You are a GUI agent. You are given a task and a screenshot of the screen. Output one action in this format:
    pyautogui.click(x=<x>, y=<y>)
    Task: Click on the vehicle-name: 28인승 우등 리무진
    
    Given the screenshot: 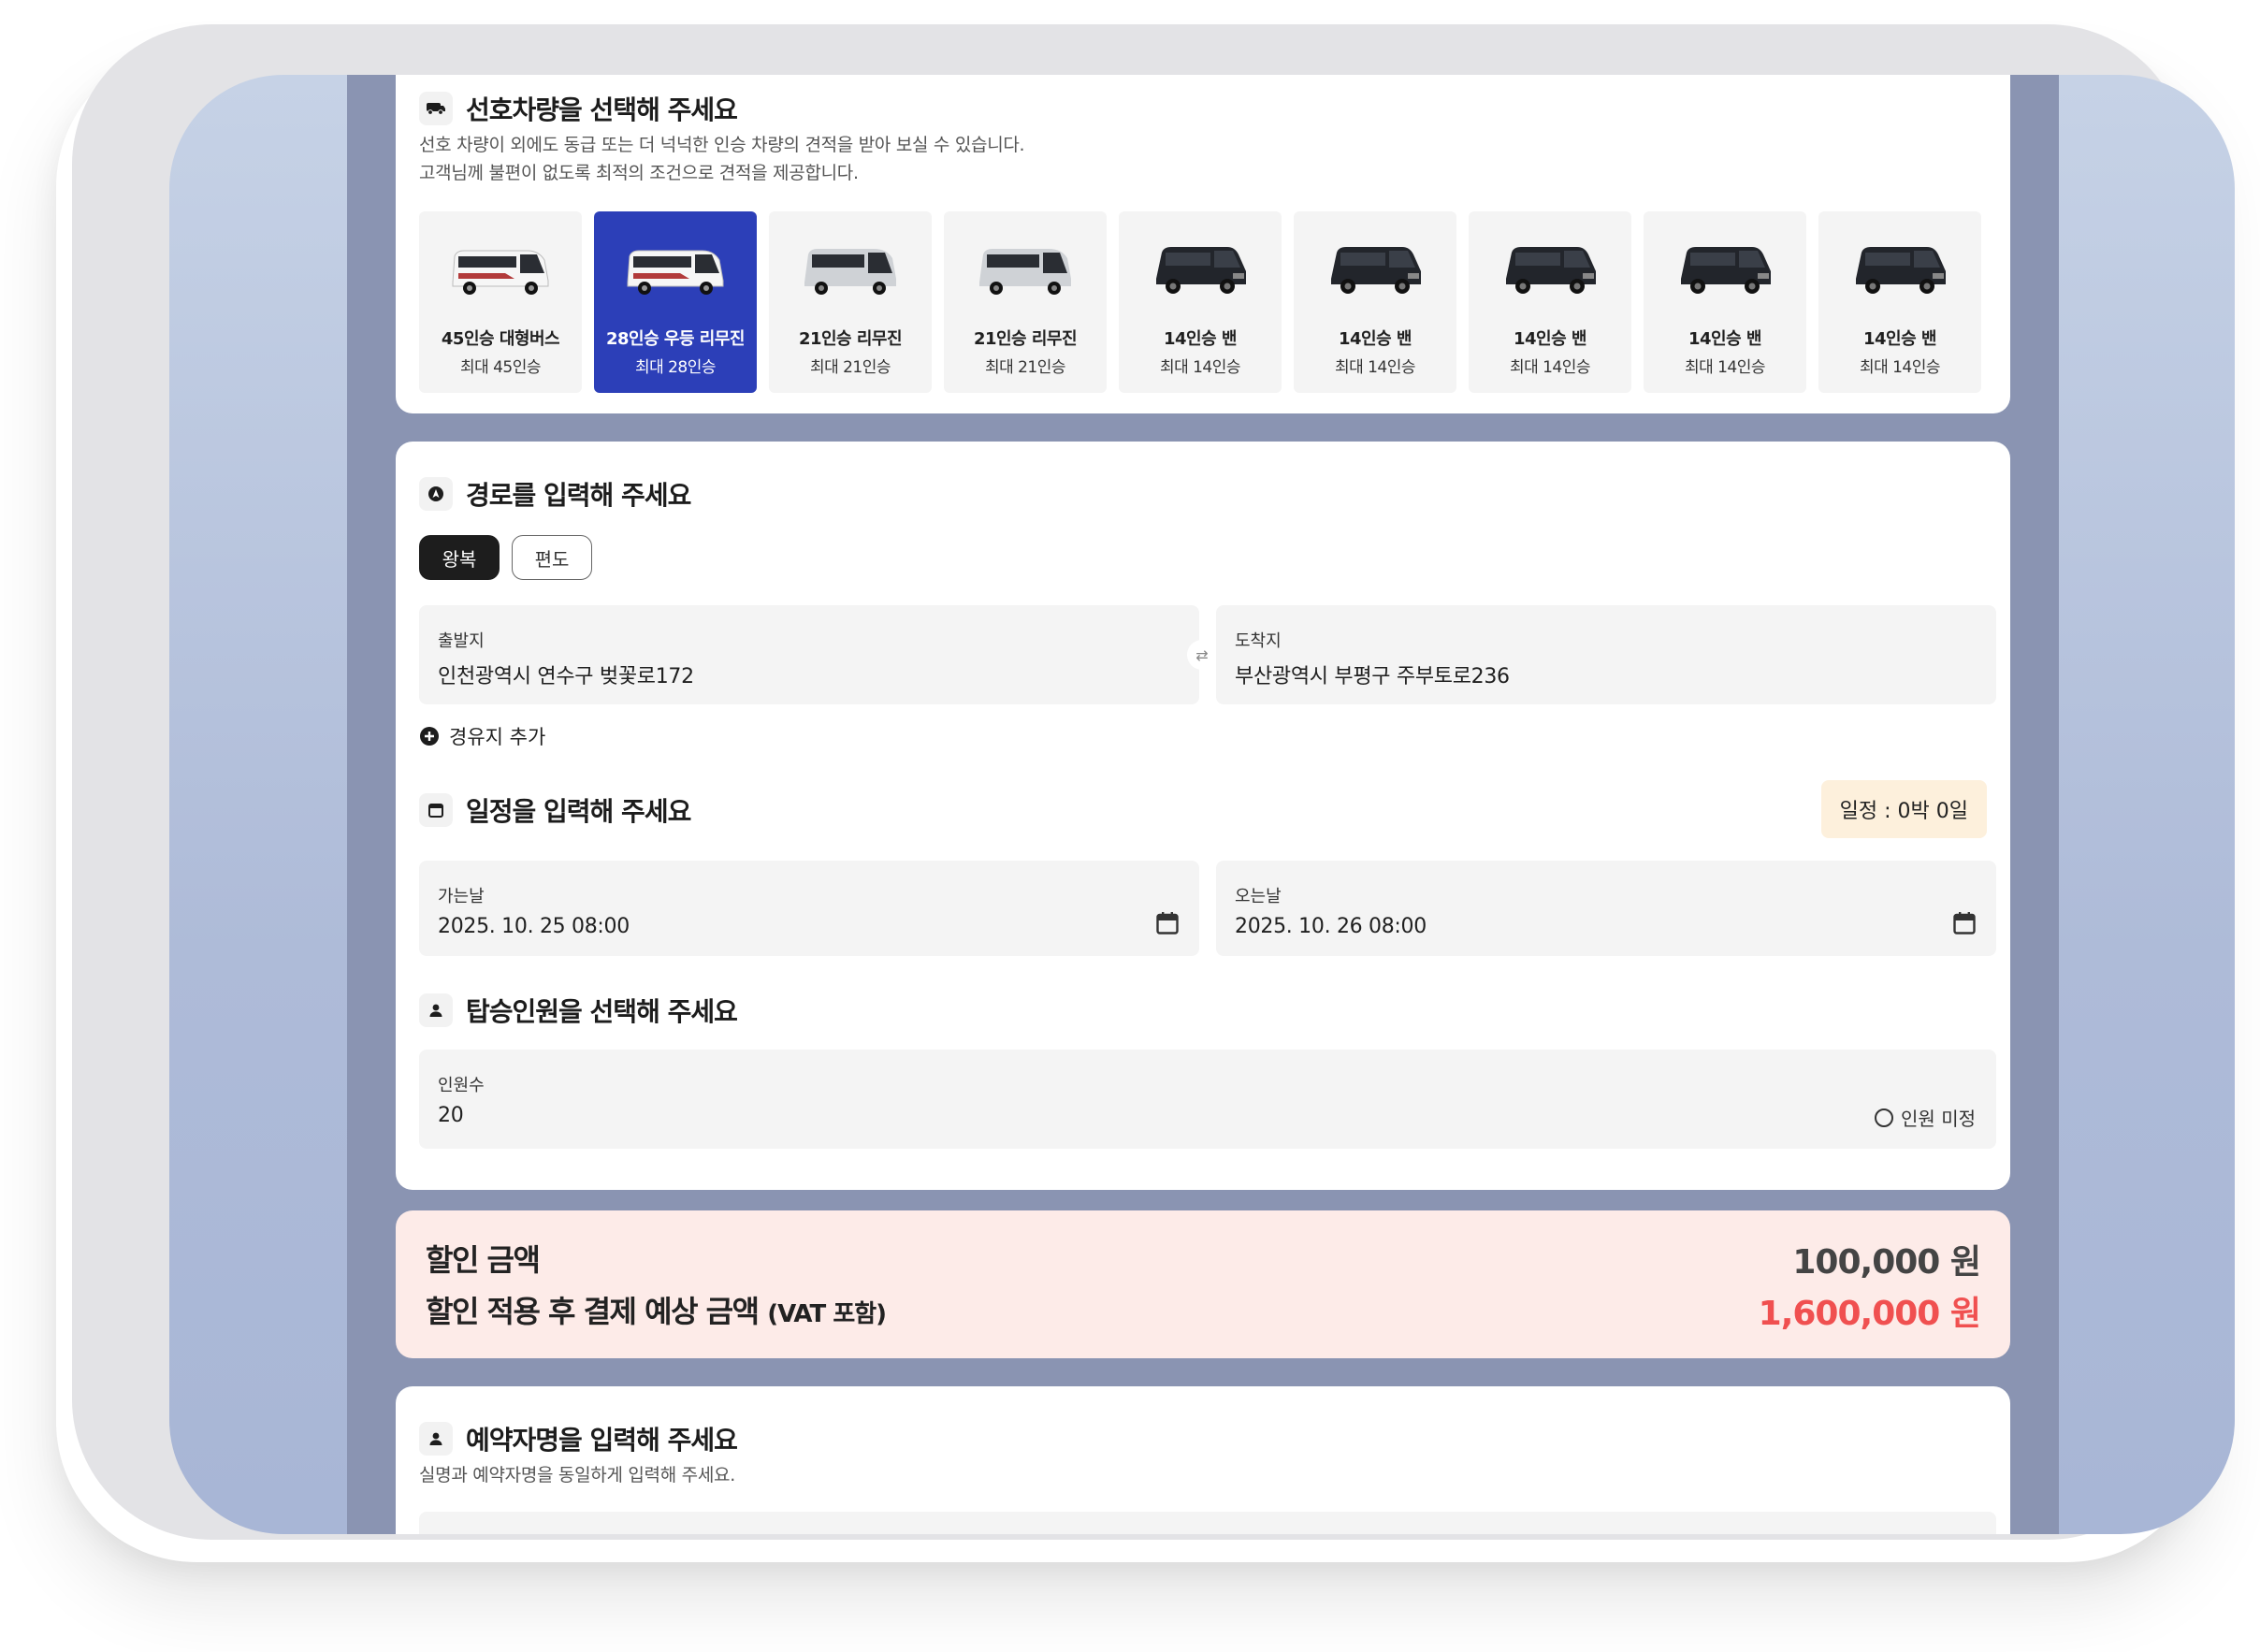 What is the action you would take?
    pyautogui.click(x=675, y=339)
    